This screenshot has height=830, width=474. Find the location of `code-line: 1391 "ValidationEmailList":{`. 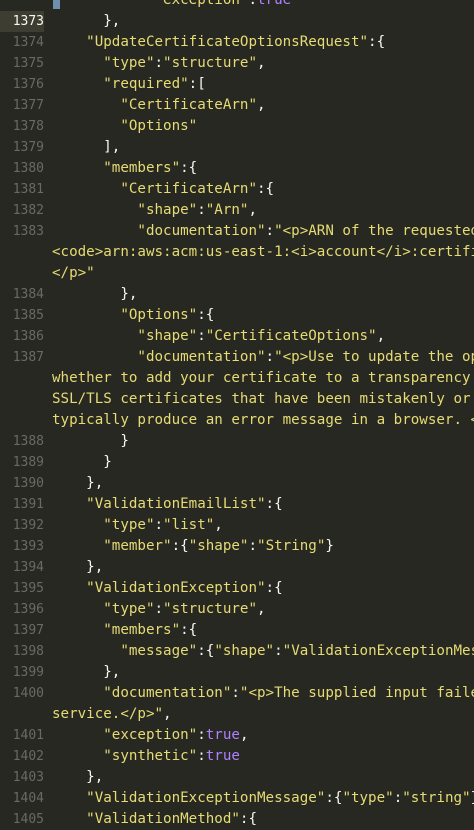

code-line: 1391 "ValidationEmailList":{ is located at coordinates (237, 504).